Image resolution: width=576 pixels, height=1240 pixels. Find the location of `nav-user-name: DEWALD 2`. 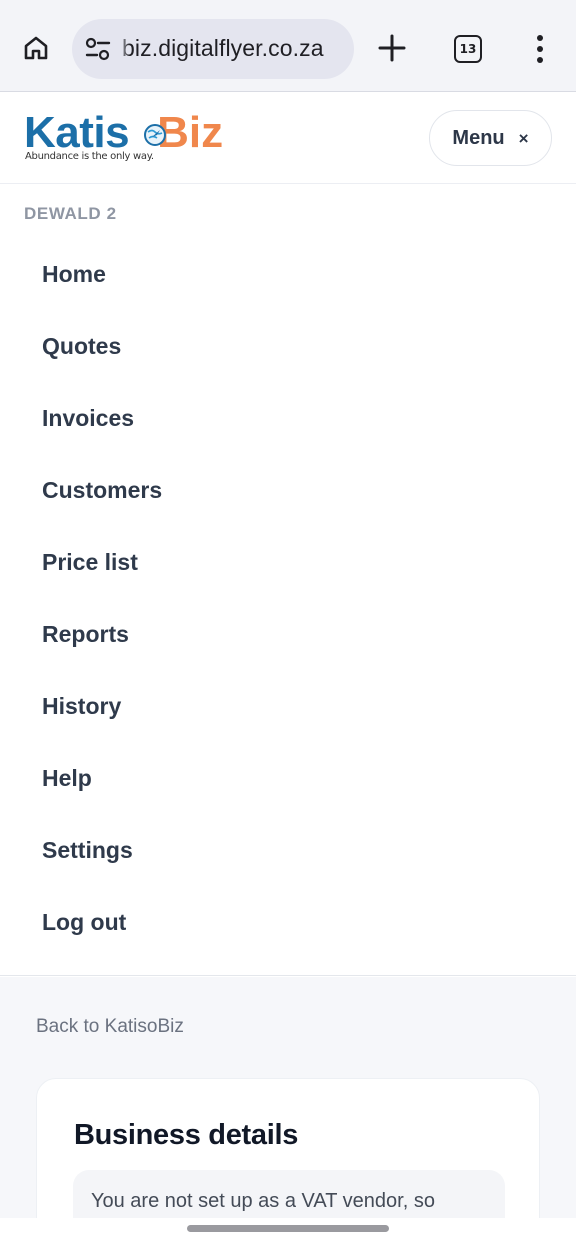

nav-user-name: DEWALD 2 is located at coordinates (70, 213).